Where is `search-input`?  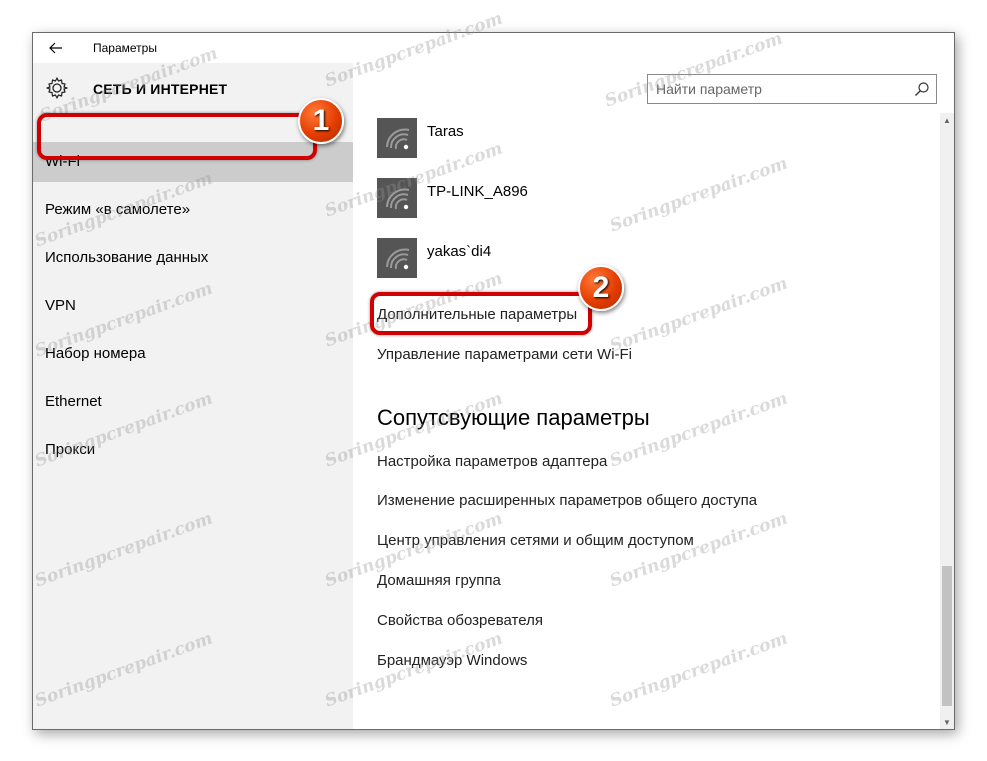 search-input is located at coordinates (775, 89).